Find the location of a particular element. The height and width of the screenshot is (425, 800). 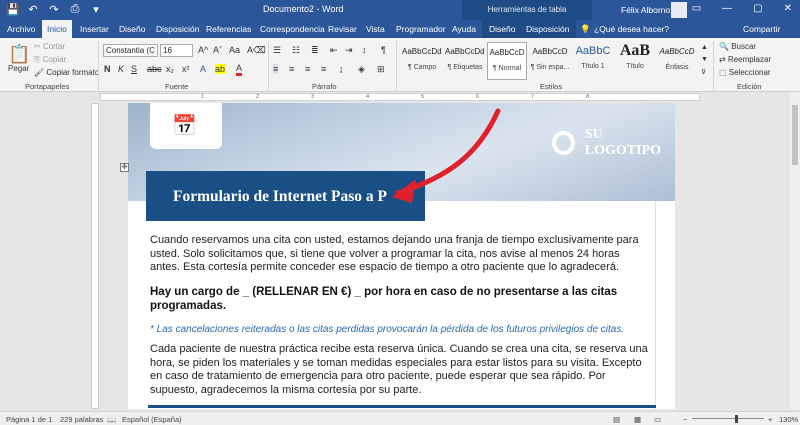

print-icon: ⎙ is located at coordinates (75, 9).